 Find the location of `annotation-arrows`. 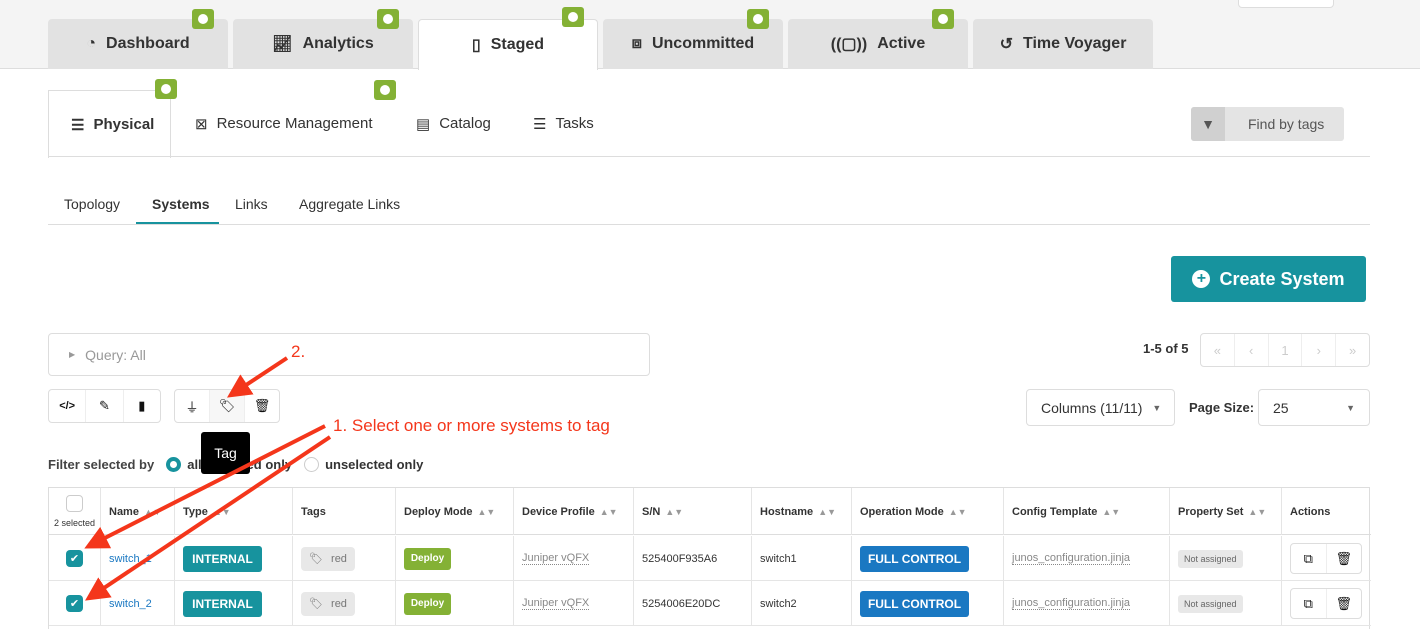

annotation-arrows is located at coordinates (208, 478).